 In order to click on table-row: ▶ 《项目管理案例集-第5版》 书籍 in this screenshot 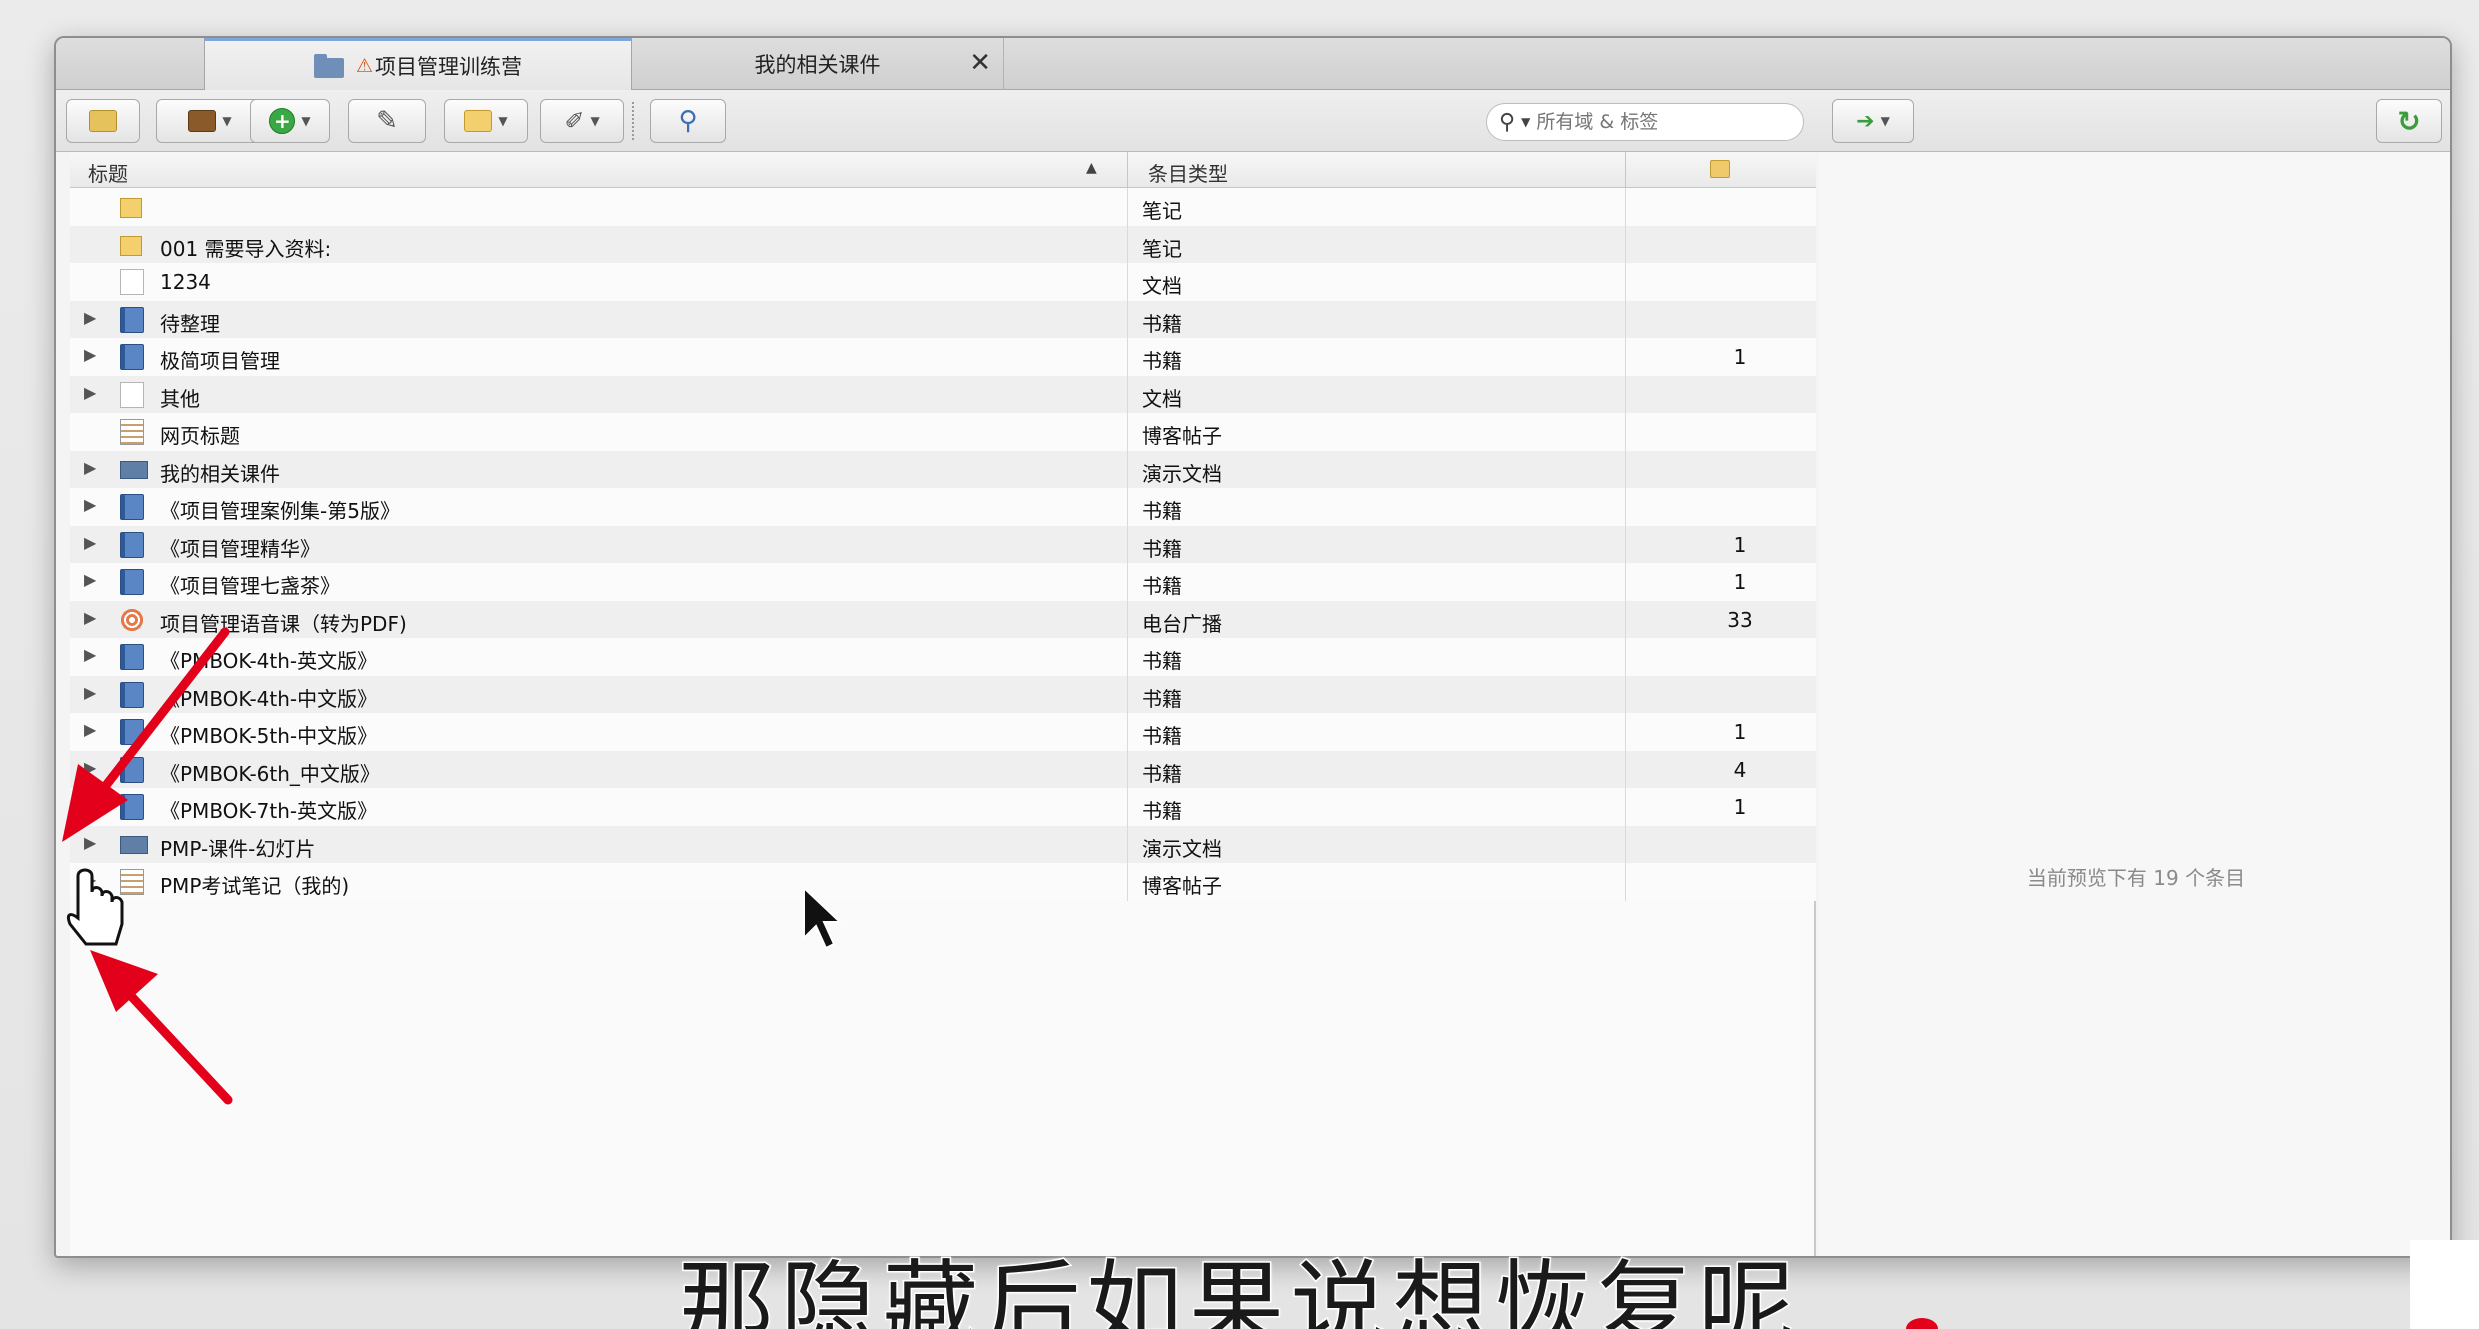, I will do `click(943, 507)`.